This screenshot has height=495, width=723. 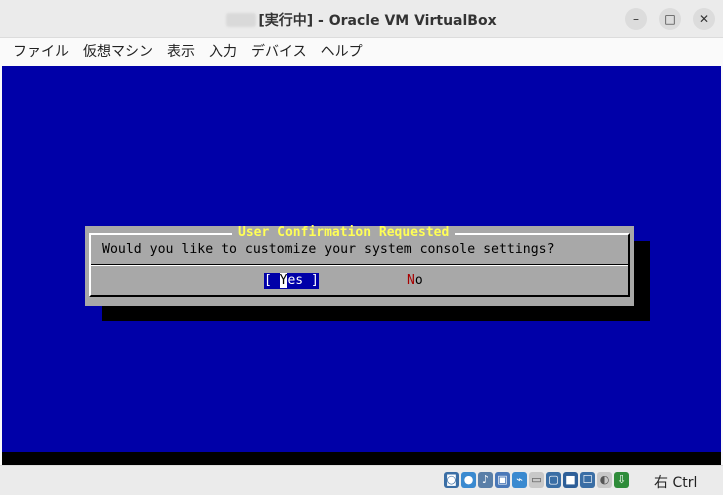 What do you see at coordinates (604, 480) in the screenshot?
I see `mouse-integration-icon: ◐` at bounding box center [604, 480].